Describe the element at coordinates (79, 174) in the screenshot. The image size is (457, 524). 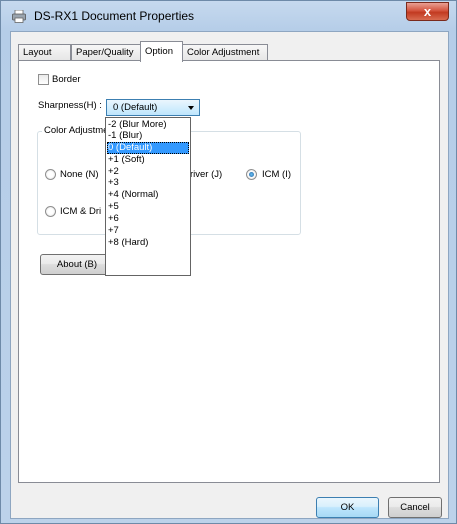
I see `radio-none-label: None (N)` at that location.